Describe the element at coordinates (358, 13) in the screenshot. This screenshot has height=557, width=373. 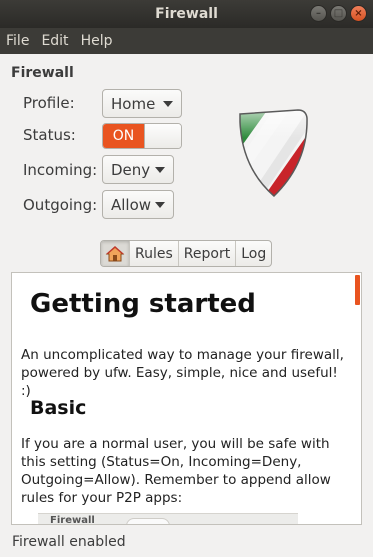
I see `close-button: ×` at that location.